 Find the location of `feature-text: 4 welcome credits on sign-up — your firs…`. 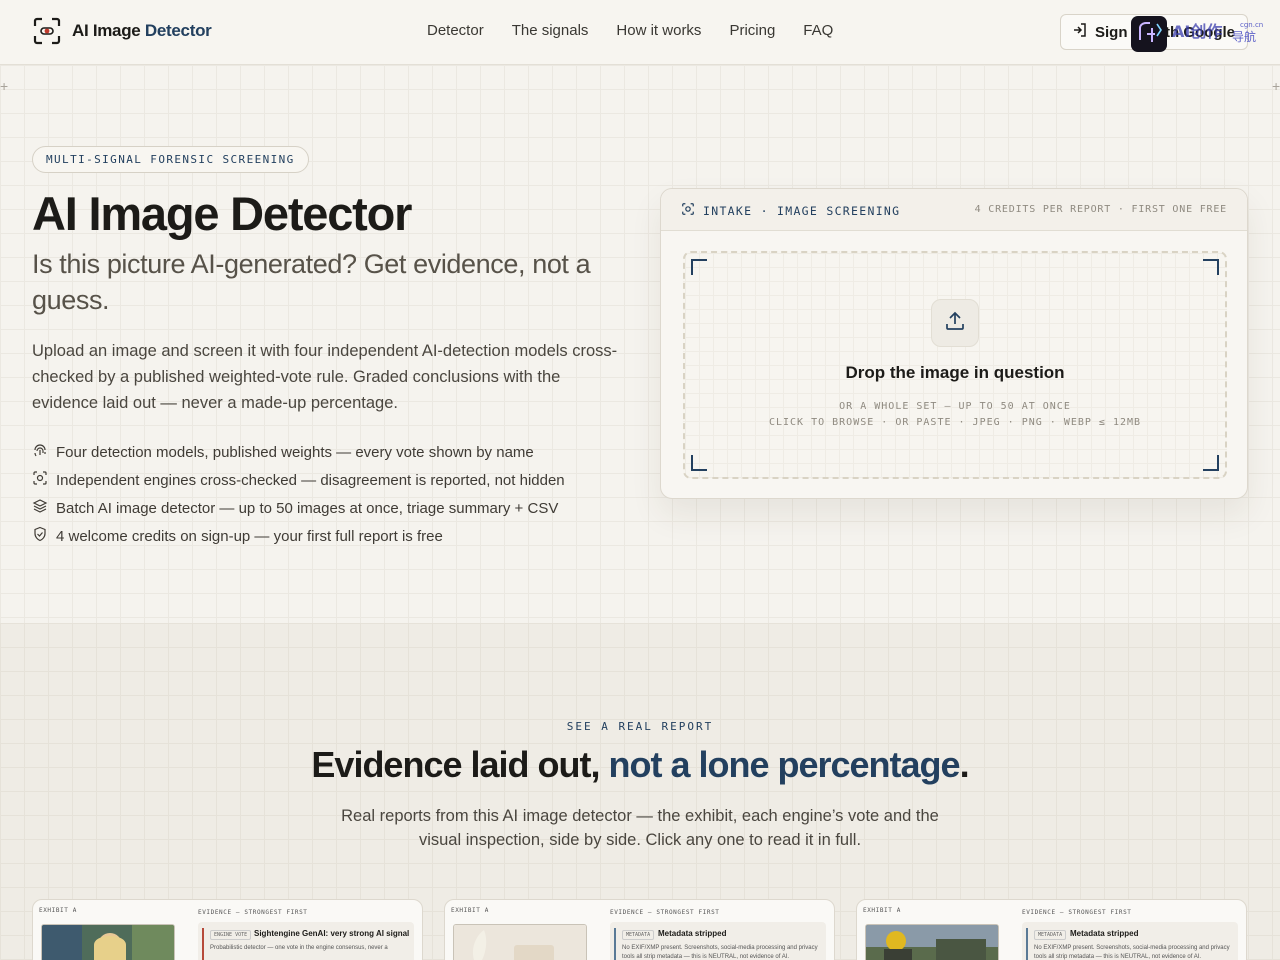

feature-text: 4 welcome credits on sign-up — your firs… is located at coordinates (249, 536).